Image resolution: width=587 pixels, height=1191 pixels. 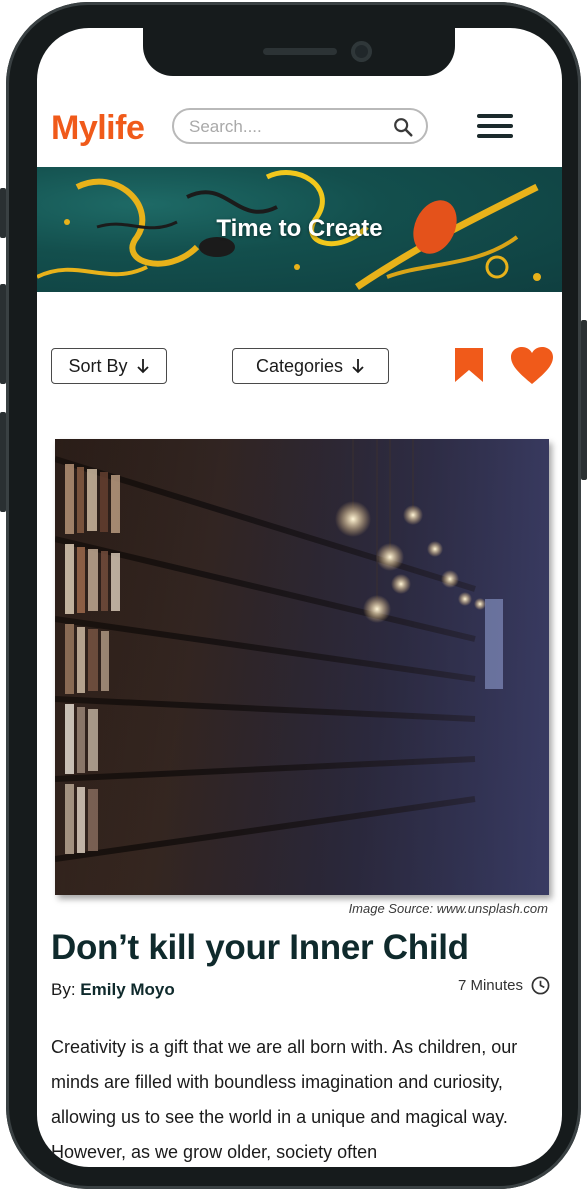 I want to click on sort-by-label: Sort By, so click(x=98, y=365).